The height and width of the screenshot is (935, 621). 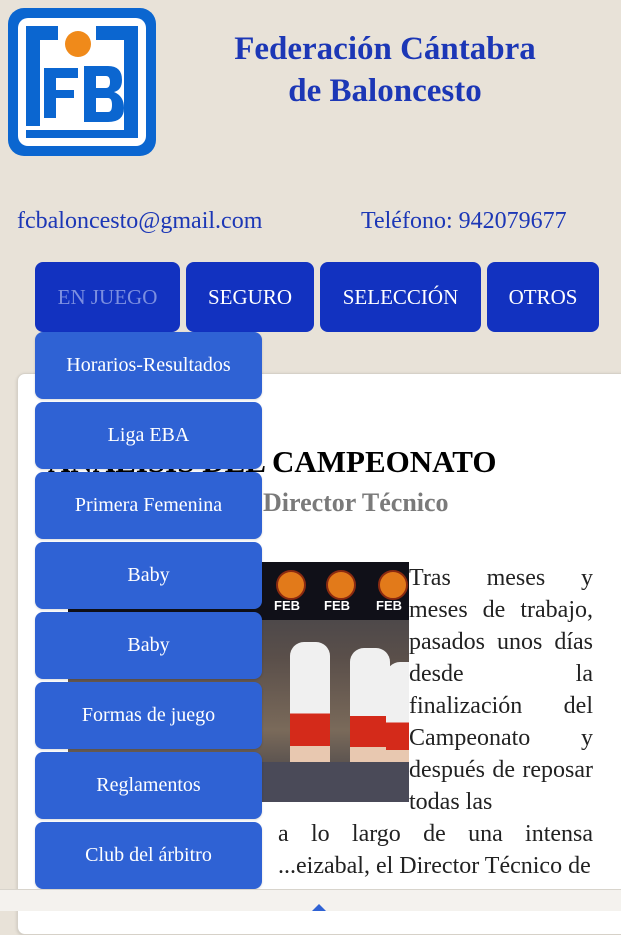 What do you see at coordinates (107, 297) in the screenshot?
I see `tab-en-juego: EN JUEGO` at bounding box center [107, 297].